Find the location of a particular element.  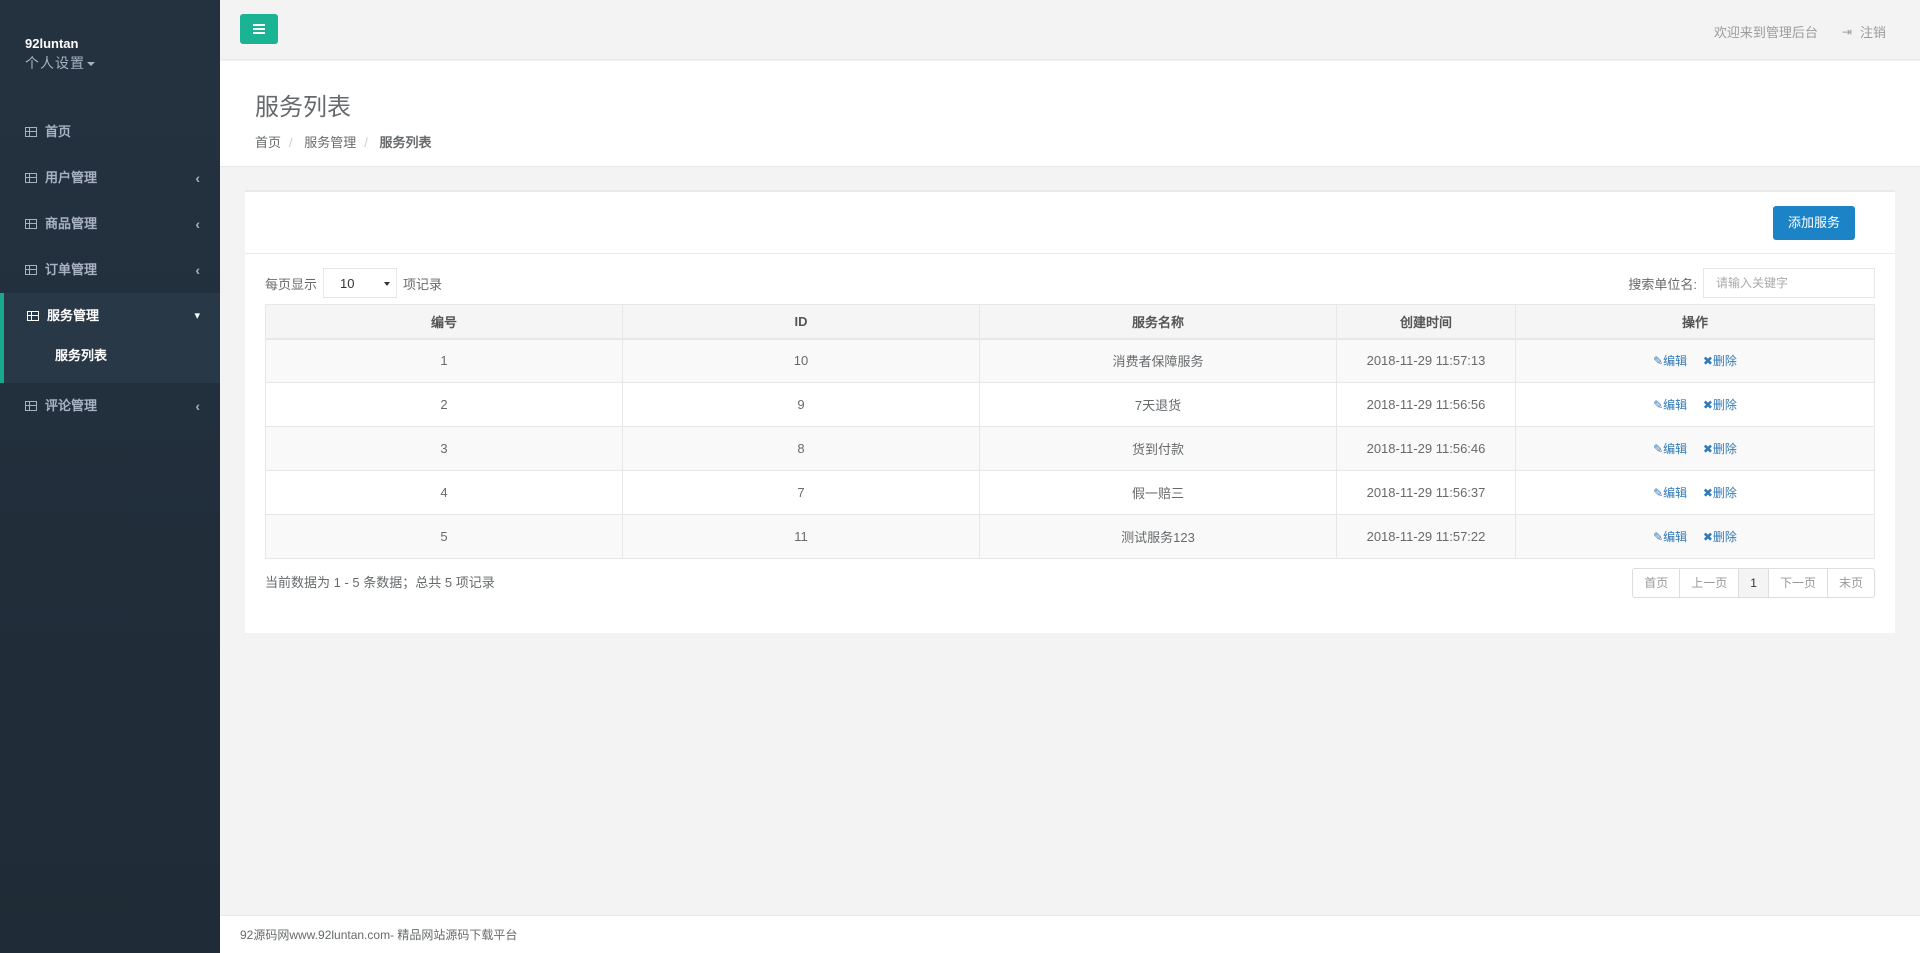

sidebar-subnav-services: 服务列表 is located at coordinates (110, 361).